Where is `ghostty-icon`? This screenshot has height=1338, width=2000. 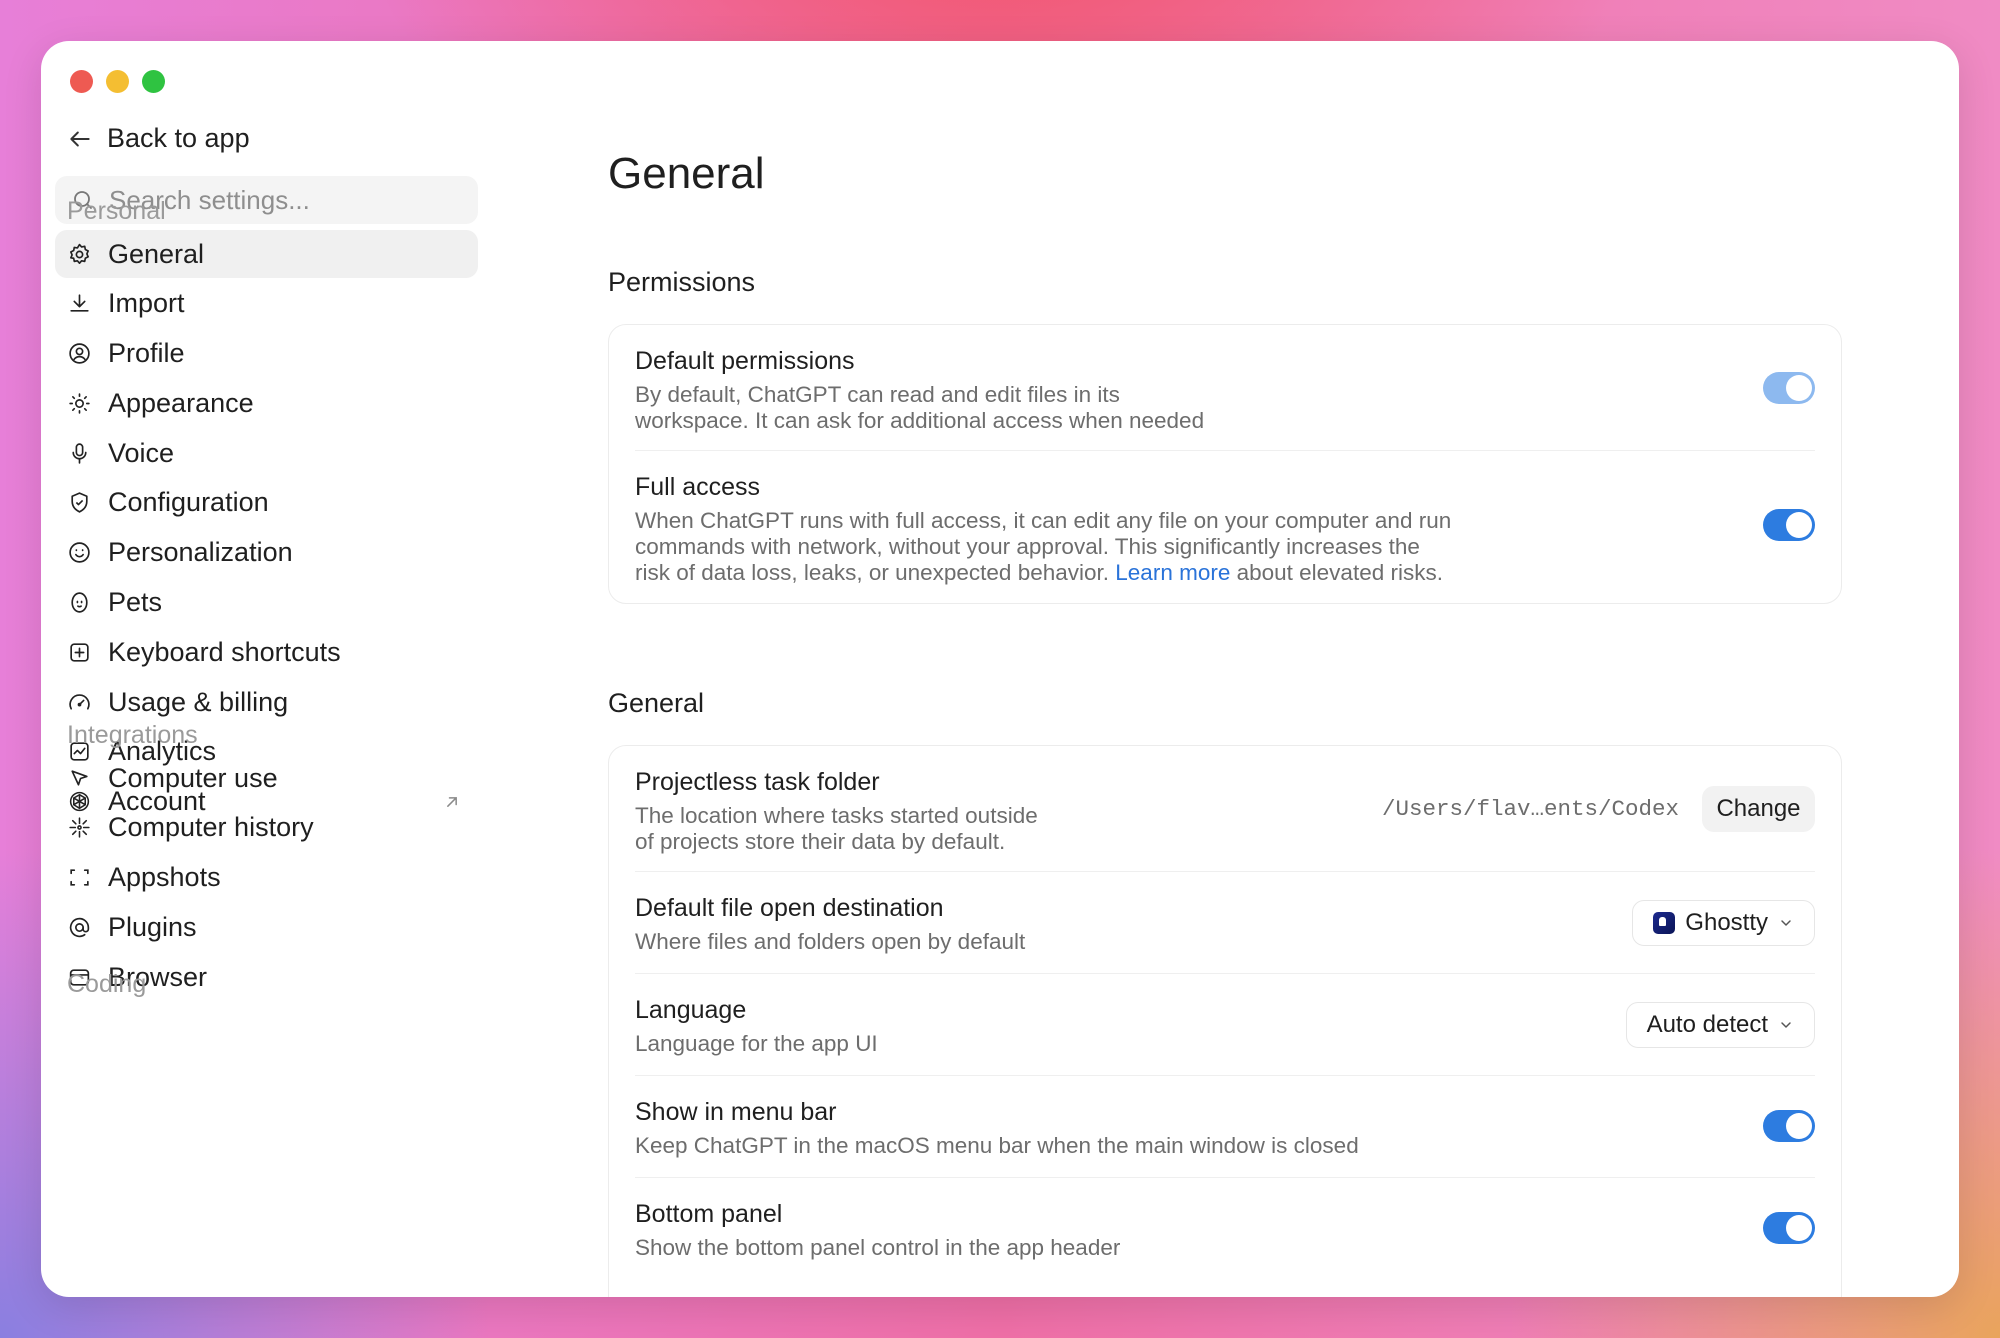
ghostty-icon is located at coordinates (1664, 923).